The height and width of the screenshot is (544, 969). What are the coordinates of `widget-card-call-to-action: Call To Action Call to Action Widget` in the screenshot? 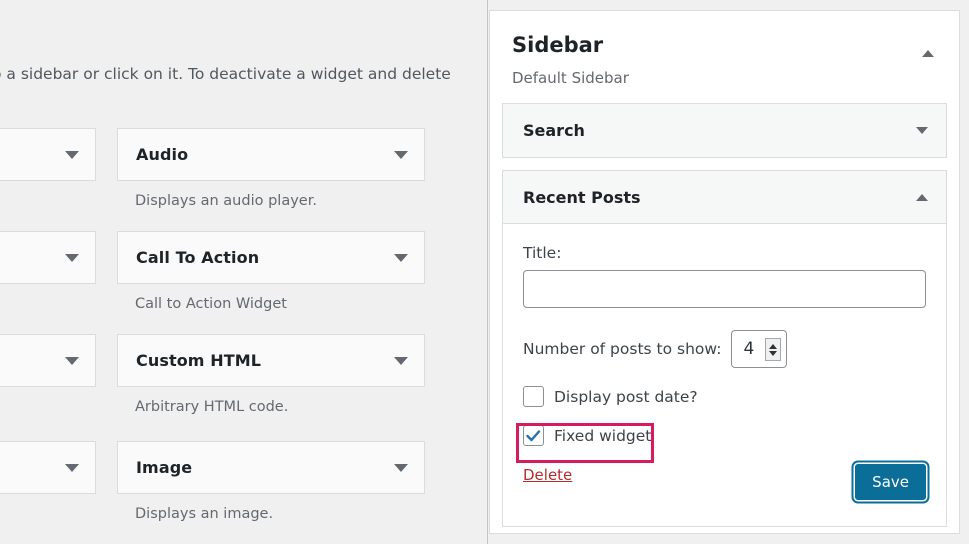 It's located at (271, 271).